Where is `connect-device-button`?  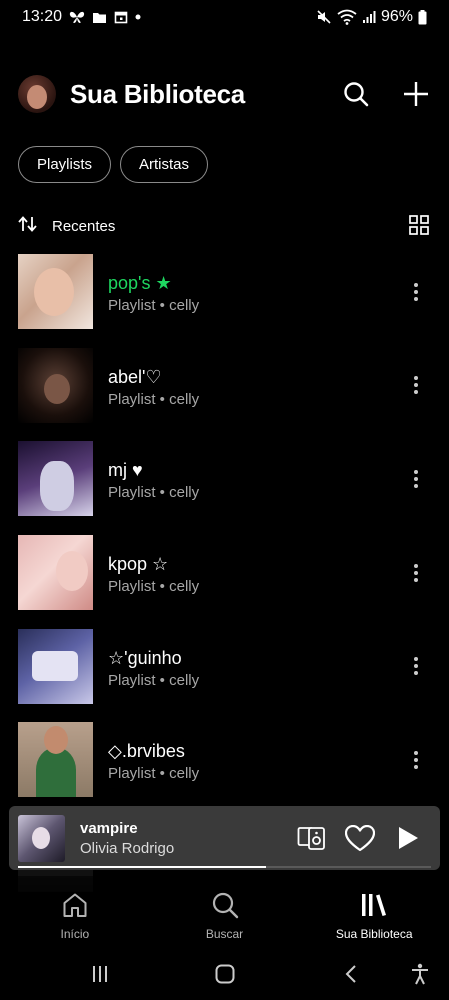
connect-device-button is located at coordinates (312, 838).